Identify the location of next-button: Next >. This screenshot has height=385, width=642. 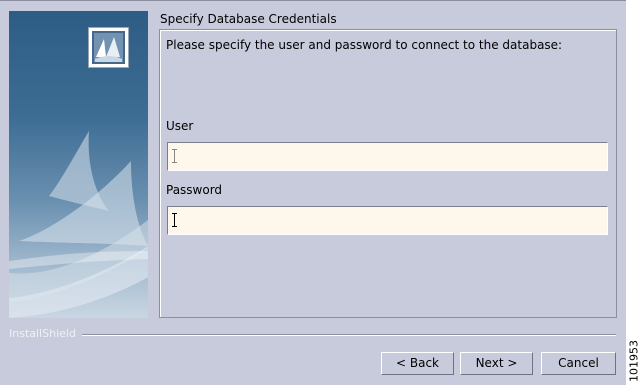
(496, 363).